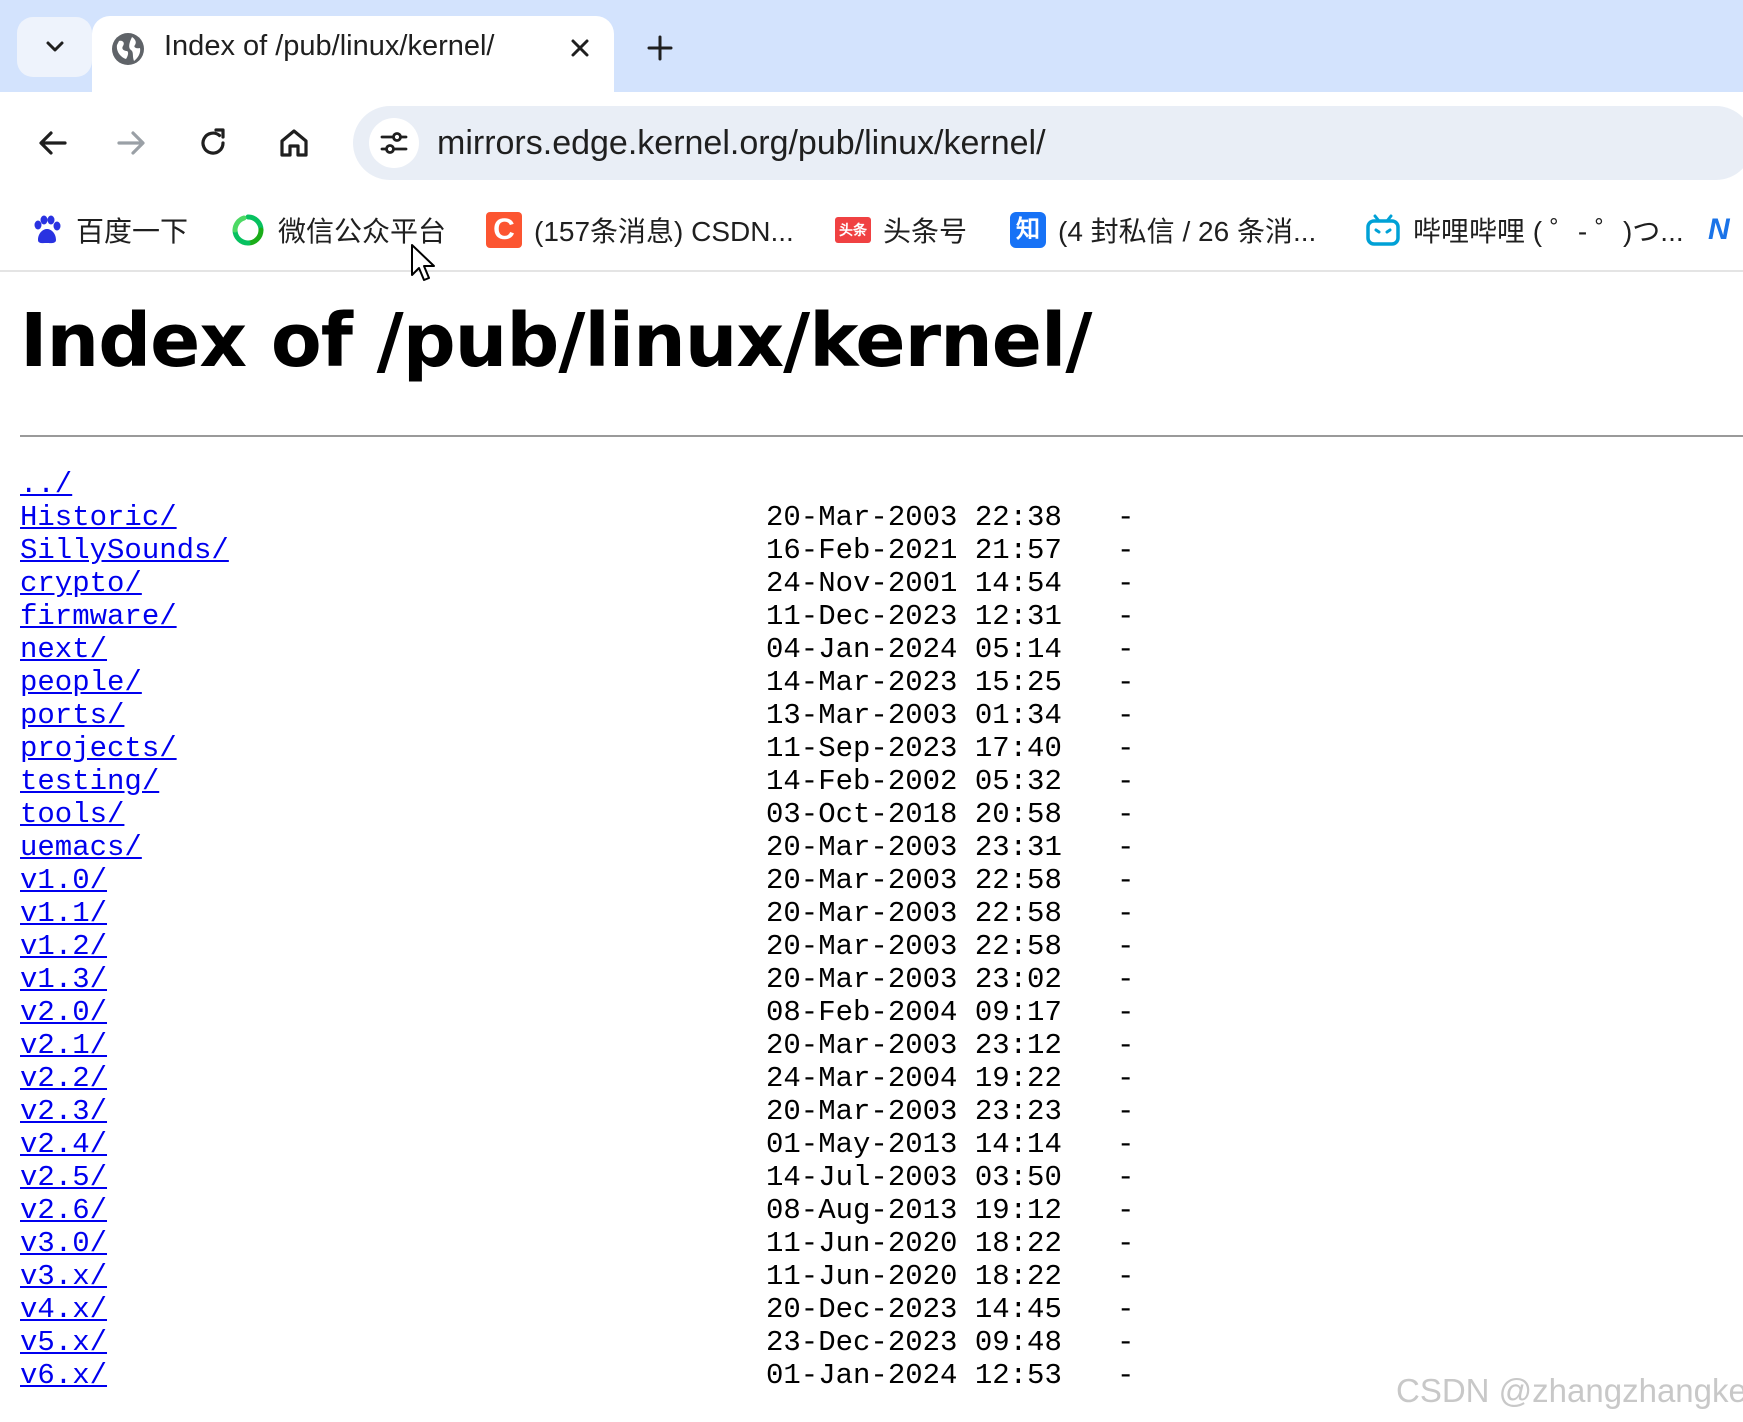 Image resolution: width=1743 pixels, height=1422 pixels. Describe the element at coordinates (580, 48) in the screenshot. I see `tab-close-button` at that location.